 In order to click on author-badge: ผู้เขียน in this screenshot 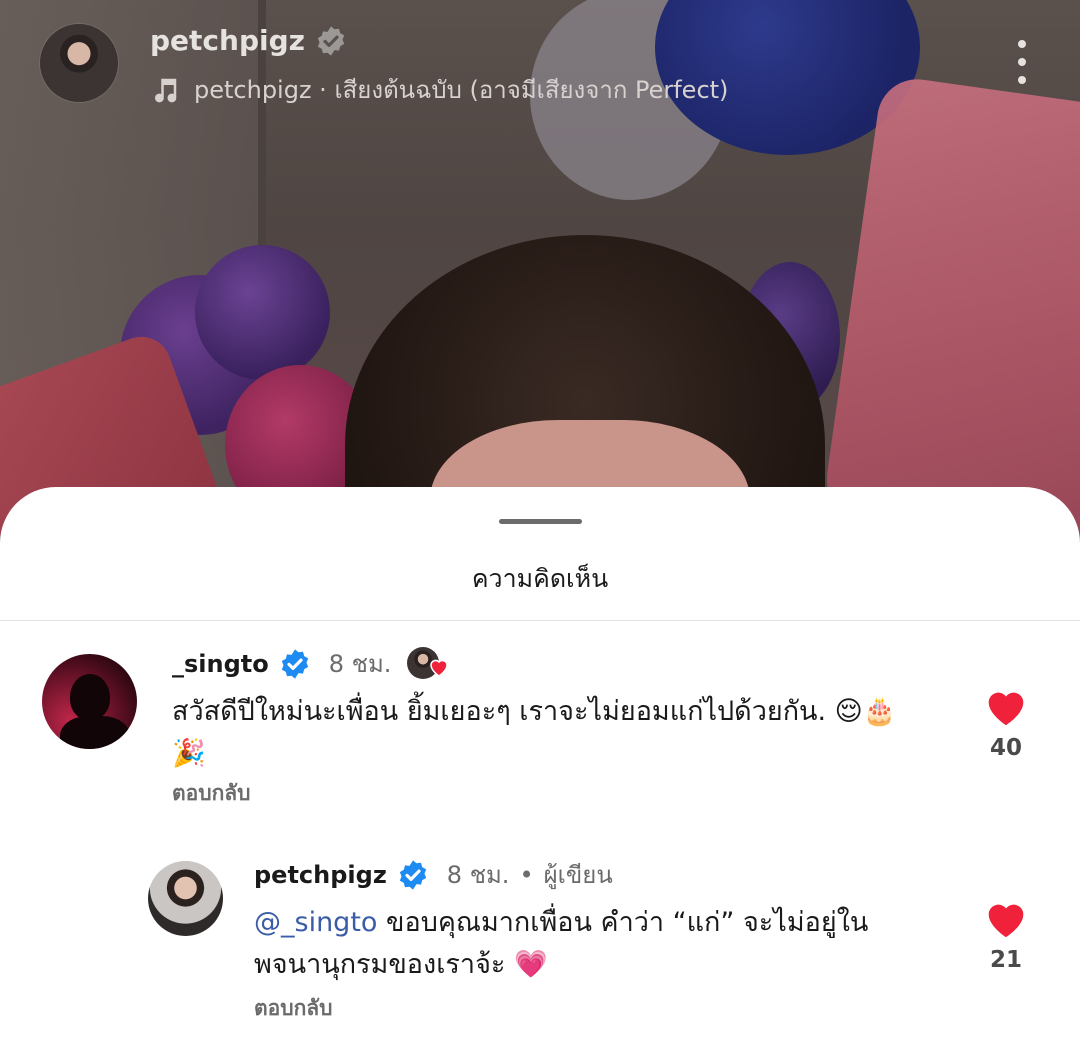, I will do `click(578, 875)`.